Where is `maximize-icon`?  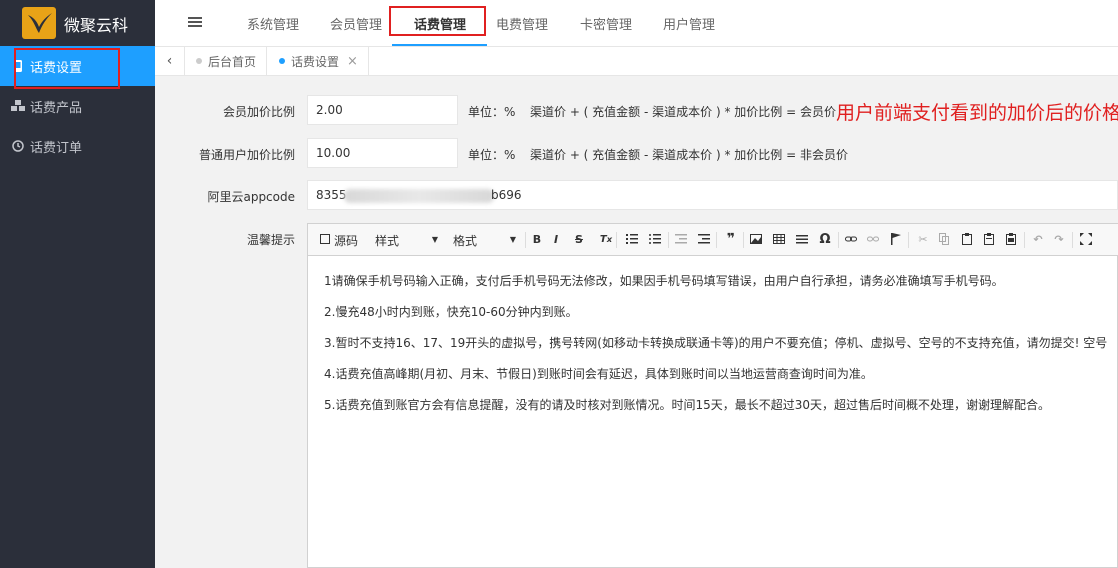 maximize-icon is located at coordinates (1086, 239).